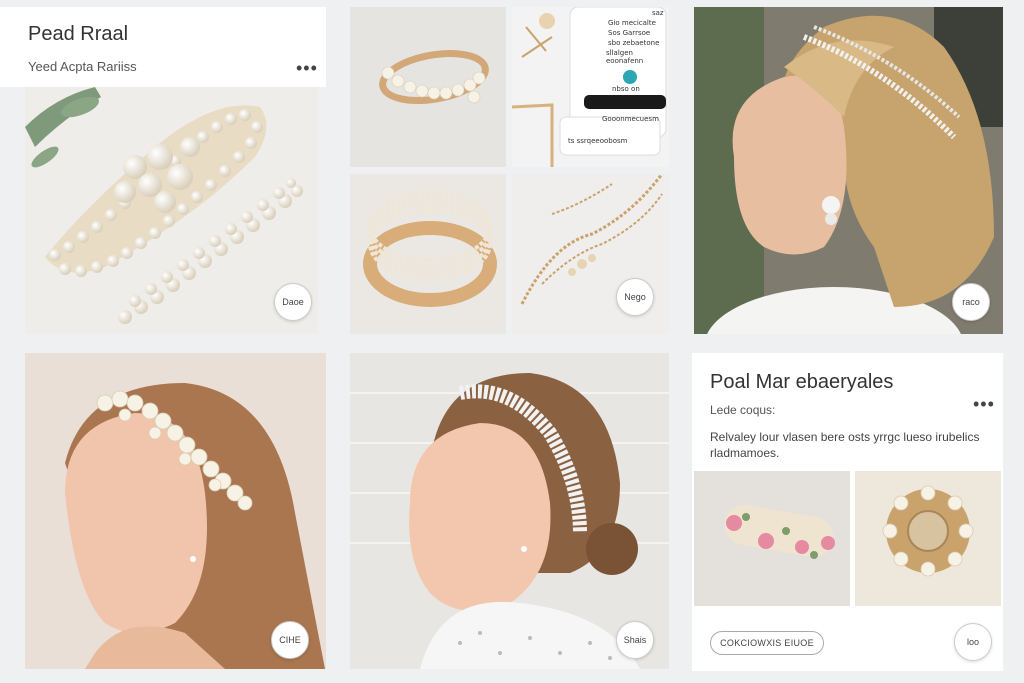  Describe the element at coordinates (293, 302) in the screenshot. I see `image-badge: Daoe` at that location.